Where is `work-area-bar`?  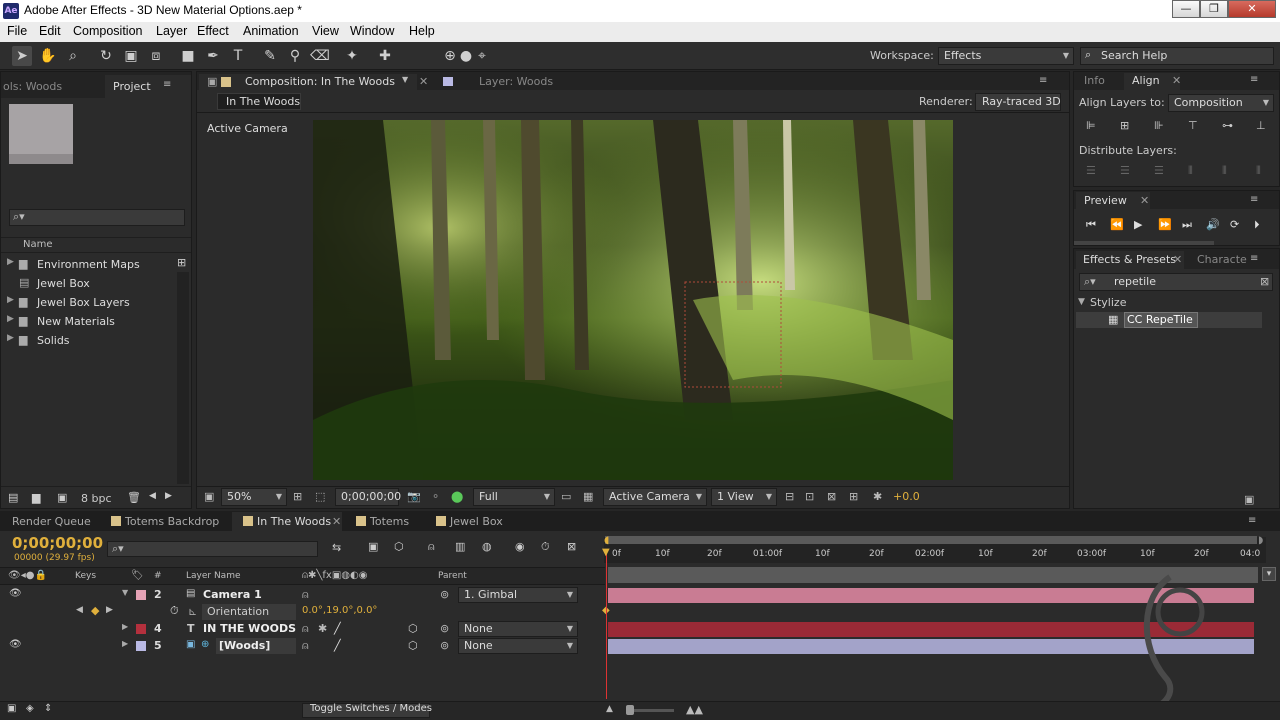
work-area-bar is located at coordinates (931, 540).